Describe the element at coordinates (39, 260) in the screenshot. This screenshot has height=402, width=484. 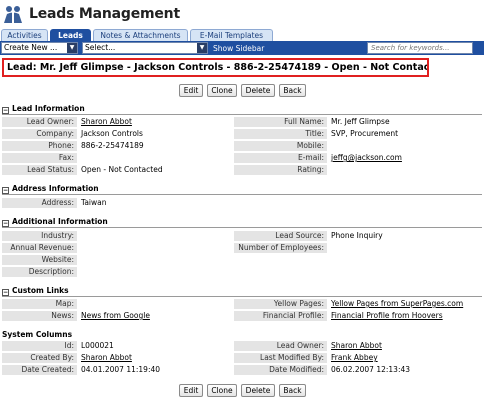
I see `field-label: Website:` at that location.